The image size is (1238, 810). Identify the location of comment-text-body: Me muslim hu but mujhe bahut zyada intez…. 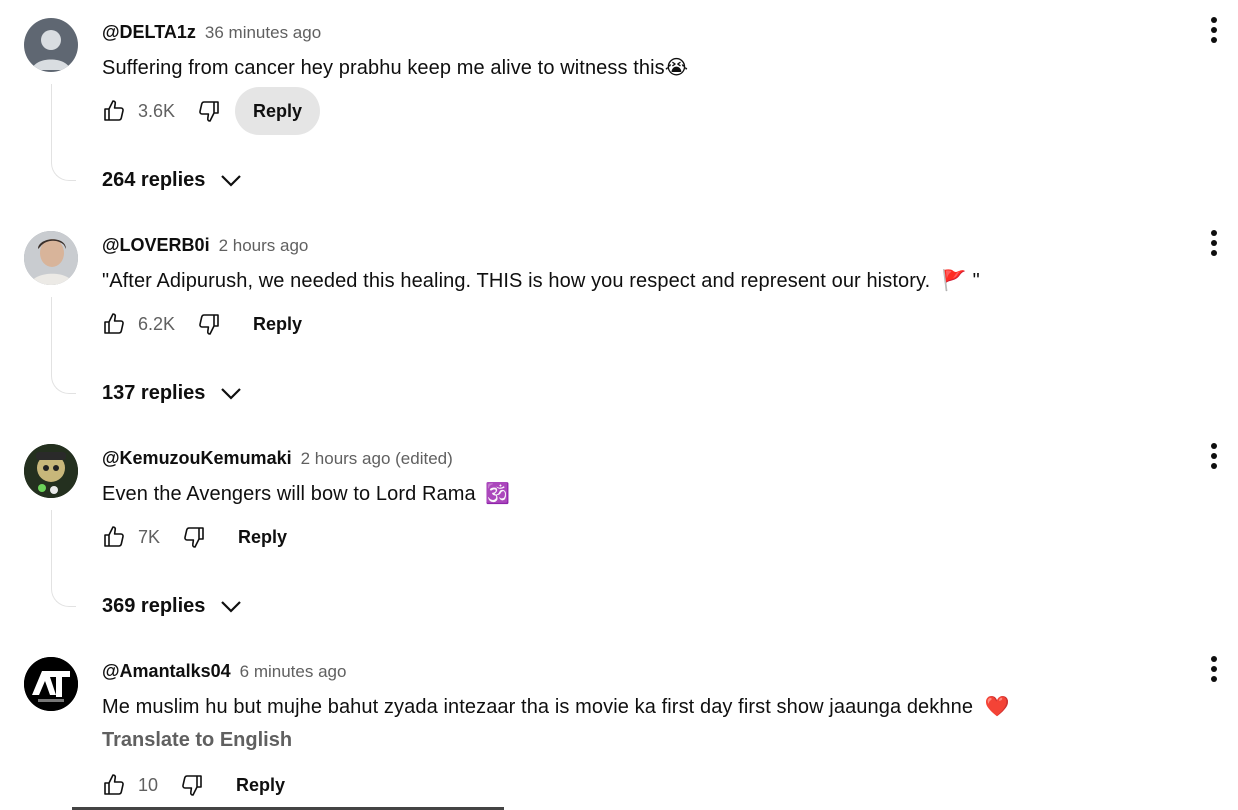
(538, 707).